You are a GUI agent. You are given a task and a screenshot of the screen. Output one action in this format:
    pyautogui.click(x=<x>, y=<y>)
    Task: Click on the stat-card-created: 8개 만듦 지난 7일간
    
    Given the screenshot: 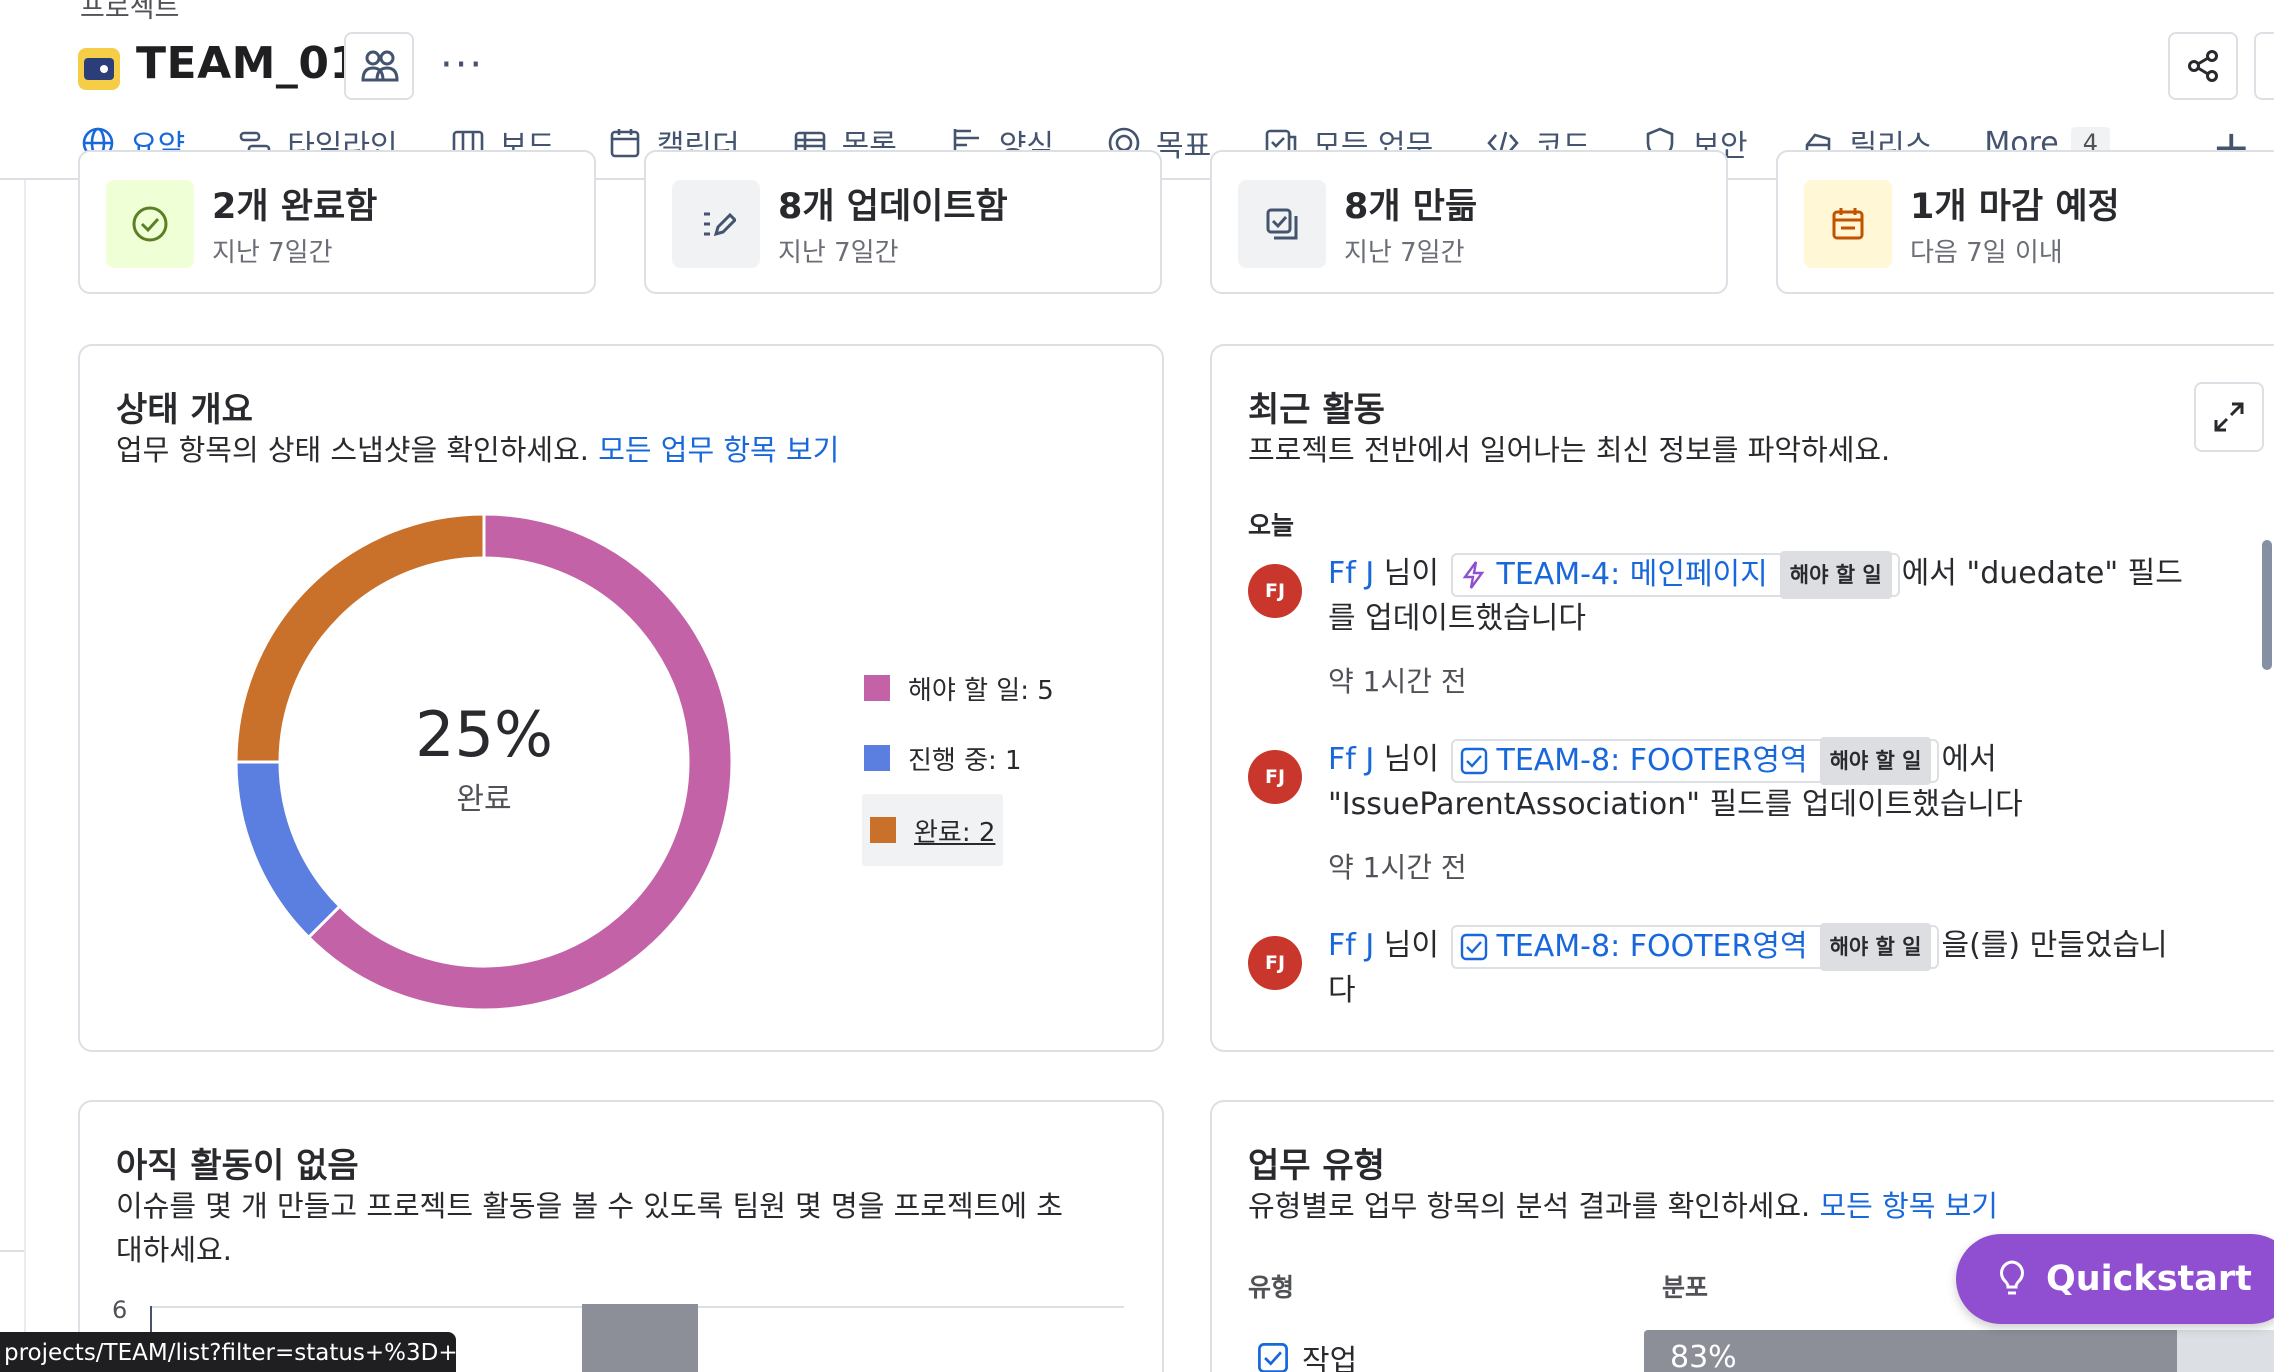 What is the action you would take?
    pyautogui.click(x=1469, y=222)
    